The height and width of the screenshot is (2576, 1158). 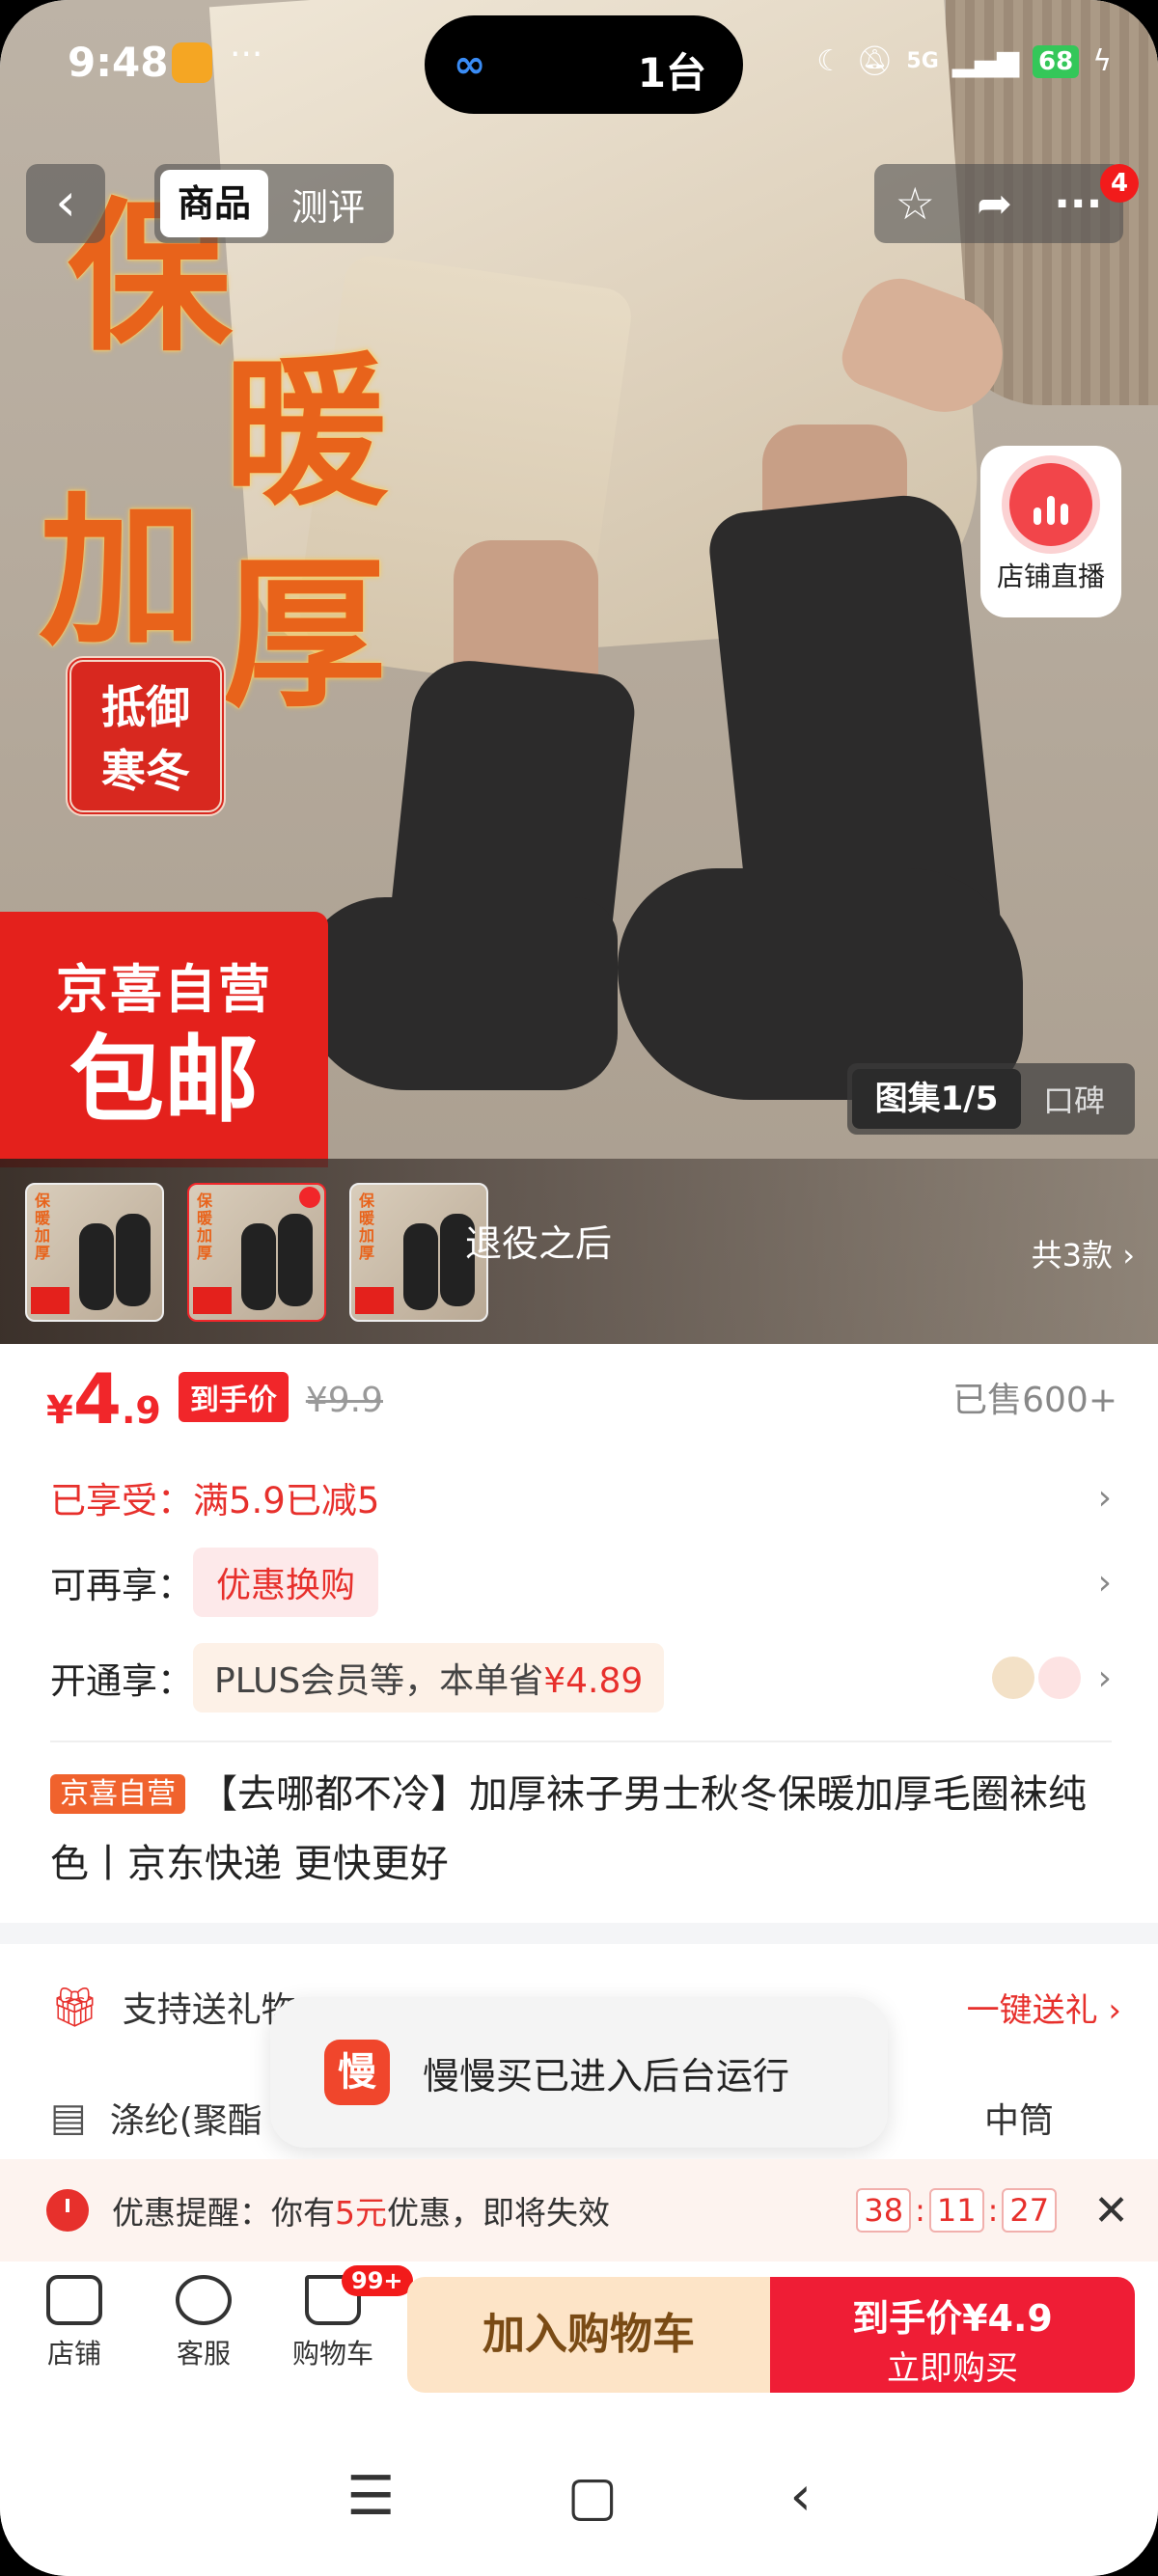 What do you see at coordinates (1012, 1678) in the screenshot?
I see `crown-icon` at bounding box center [1012, 1678].